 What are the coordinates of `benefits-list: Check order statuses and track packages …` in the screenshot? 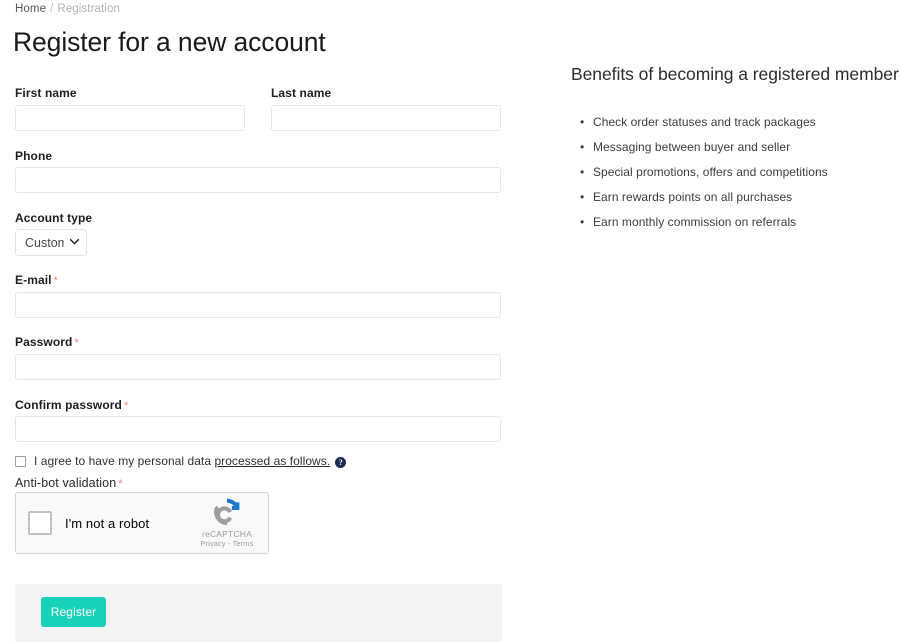 It's located at (699, 172).